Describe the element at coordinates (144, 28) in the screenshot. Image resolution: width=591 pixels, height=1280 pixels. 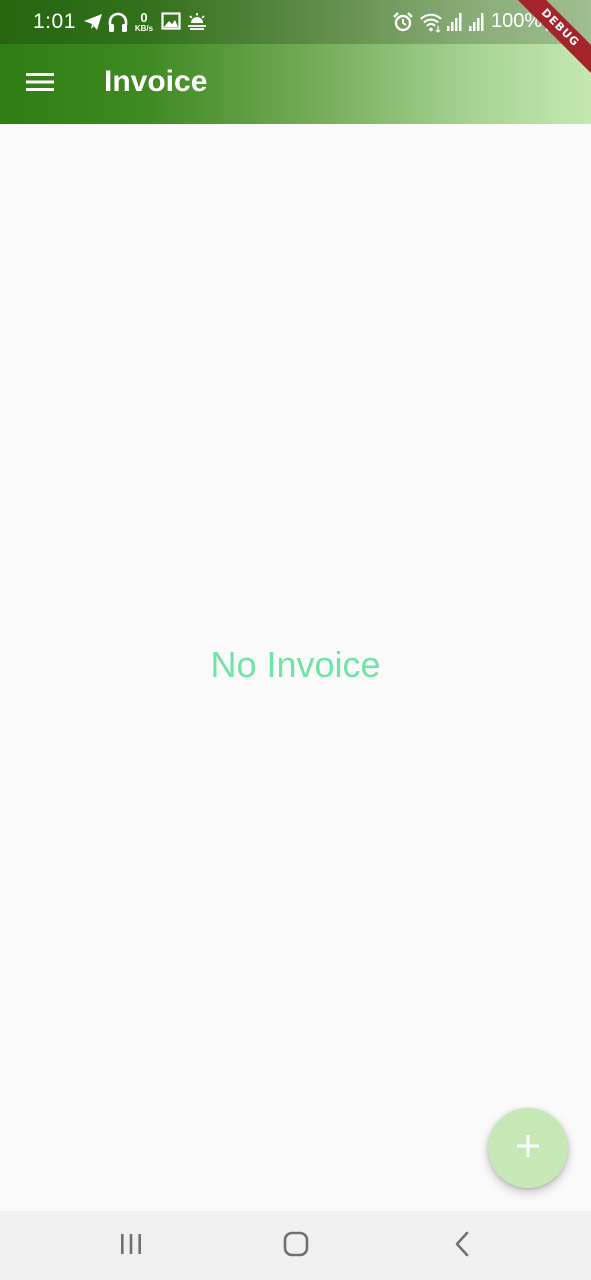
I see `network-speed-unit: KB/s` at that location.